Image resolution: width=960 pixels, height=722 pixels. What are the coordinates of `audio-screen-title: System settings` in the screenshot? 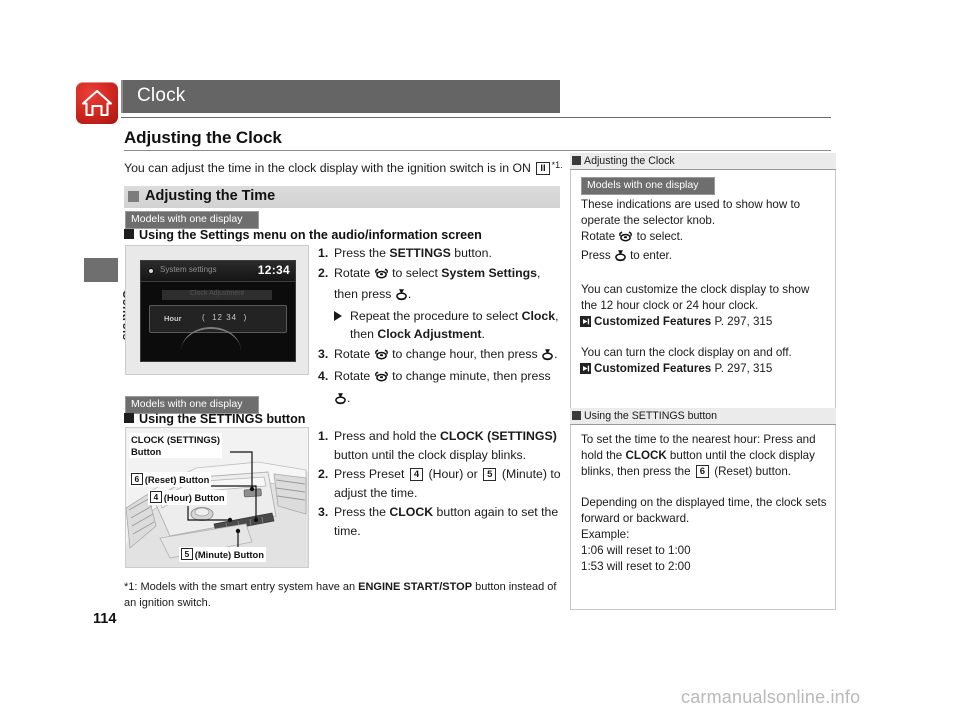 It's located at (188, 269).